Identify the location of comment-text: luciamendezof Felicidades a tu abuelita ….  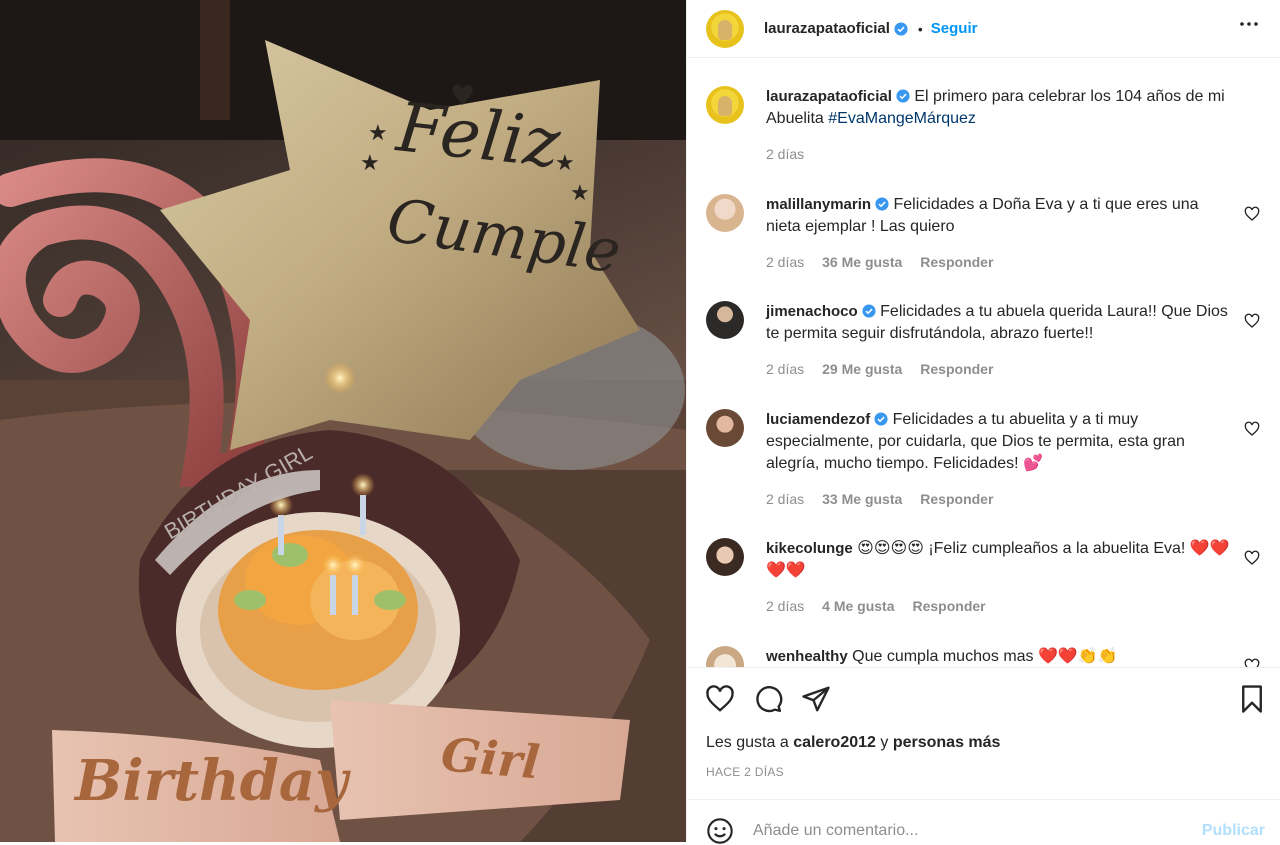
(1001, 442).